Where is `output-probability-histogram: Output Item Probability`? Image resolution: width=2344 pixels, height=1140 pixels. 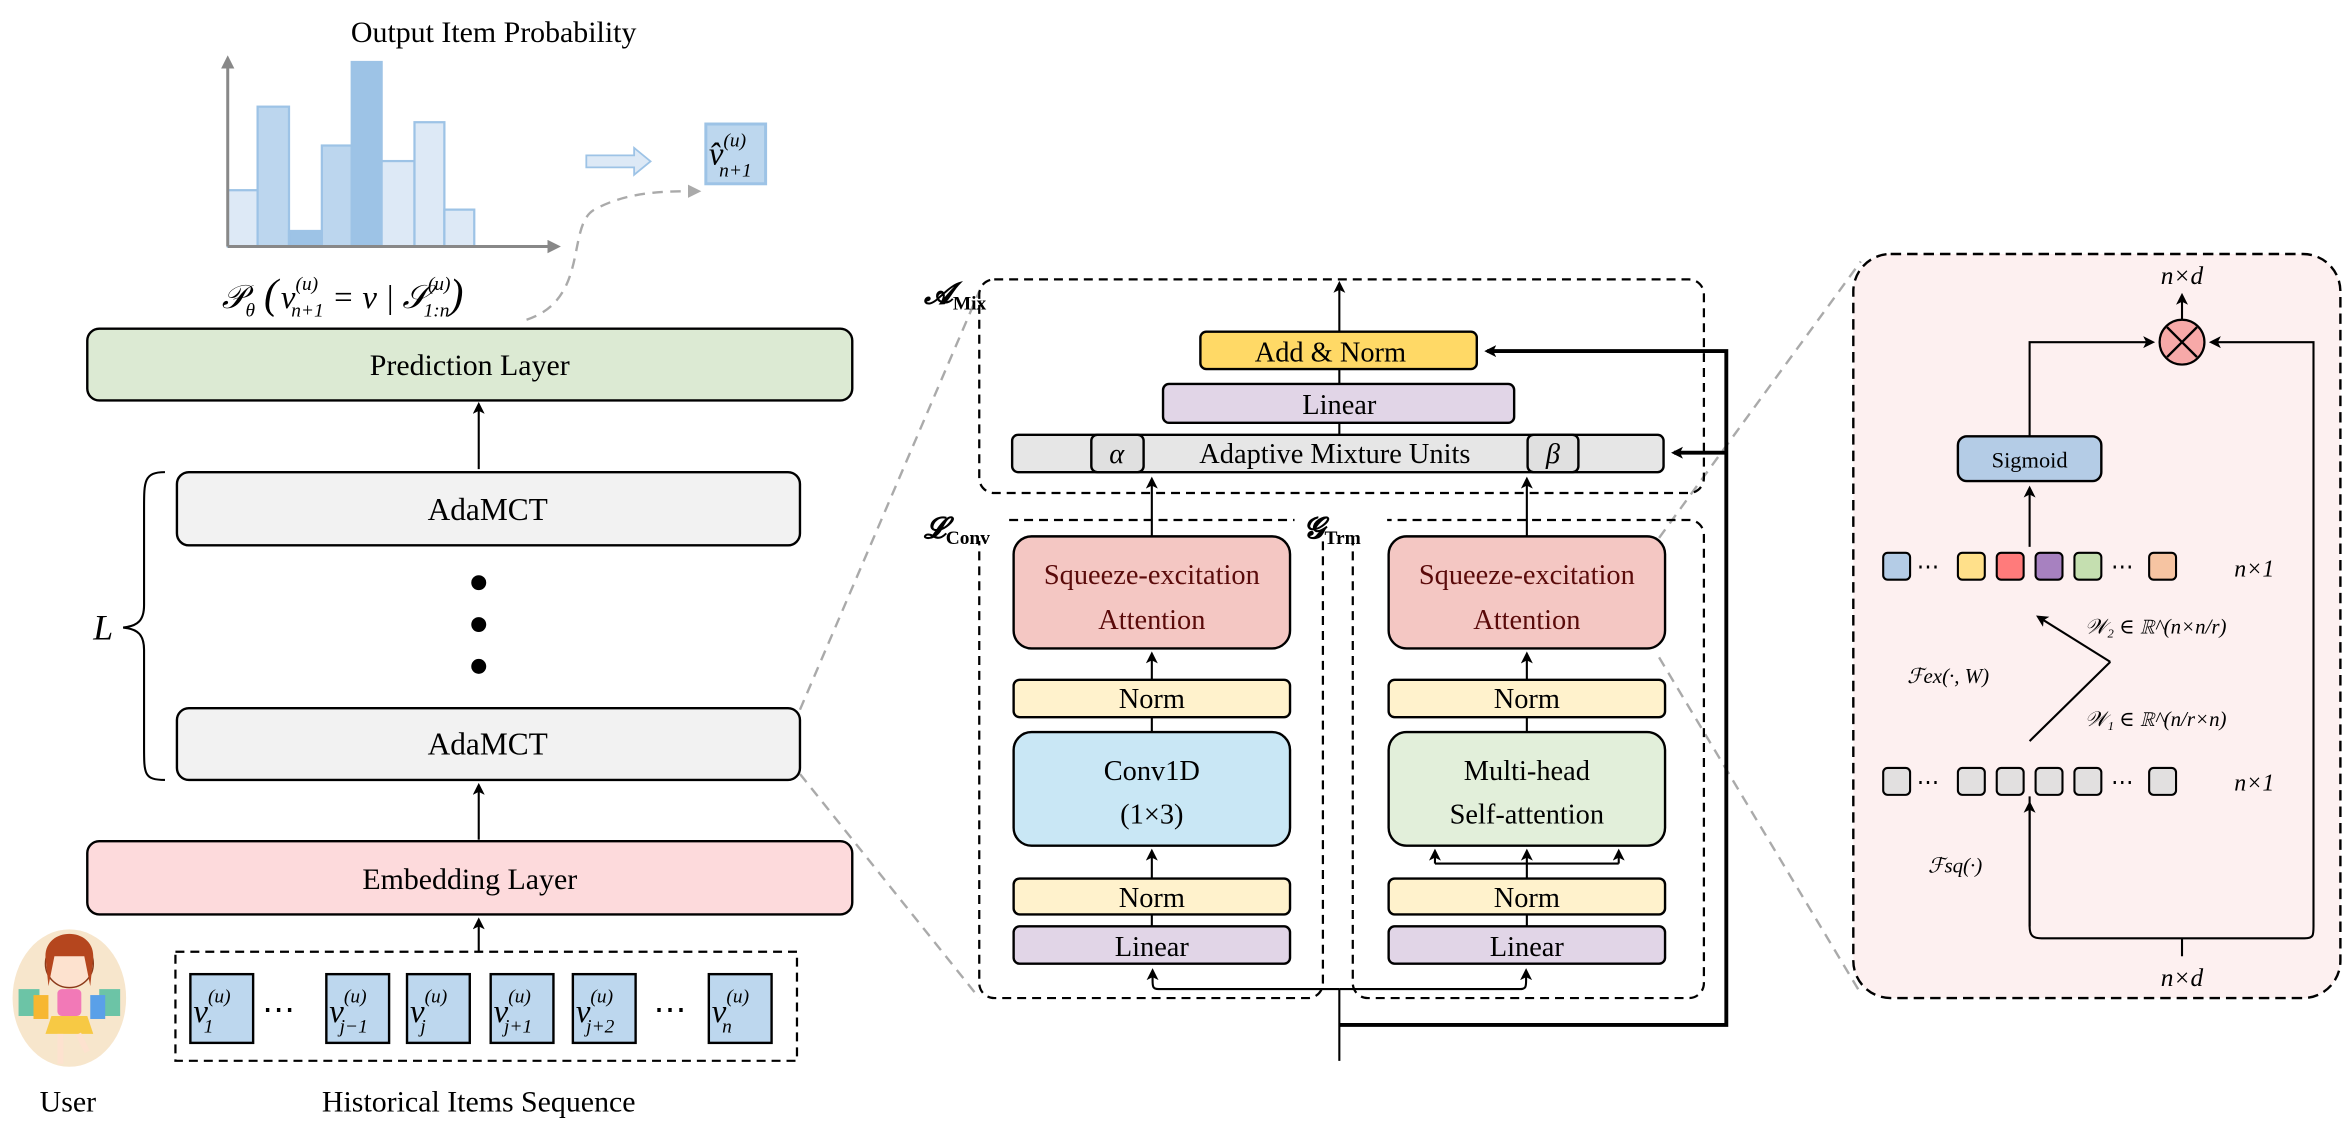 output-probability-histogram: Output Item Probability is located at coordinates (429, 135).